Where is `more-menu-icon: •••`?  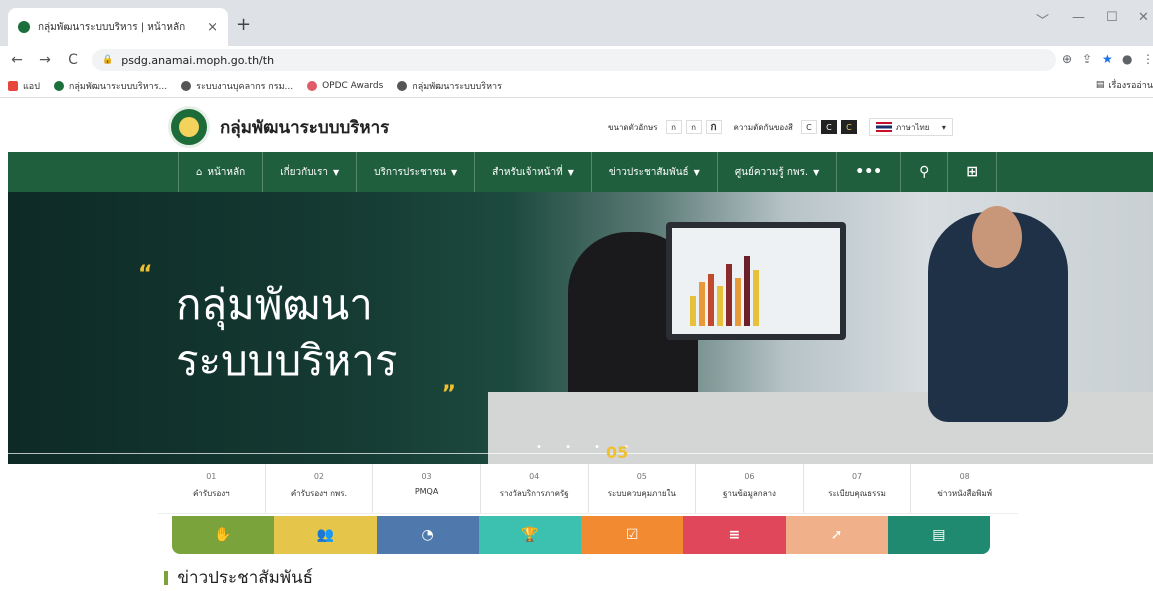
more-menu-icon: ••• is located at coordinates (869, 172).